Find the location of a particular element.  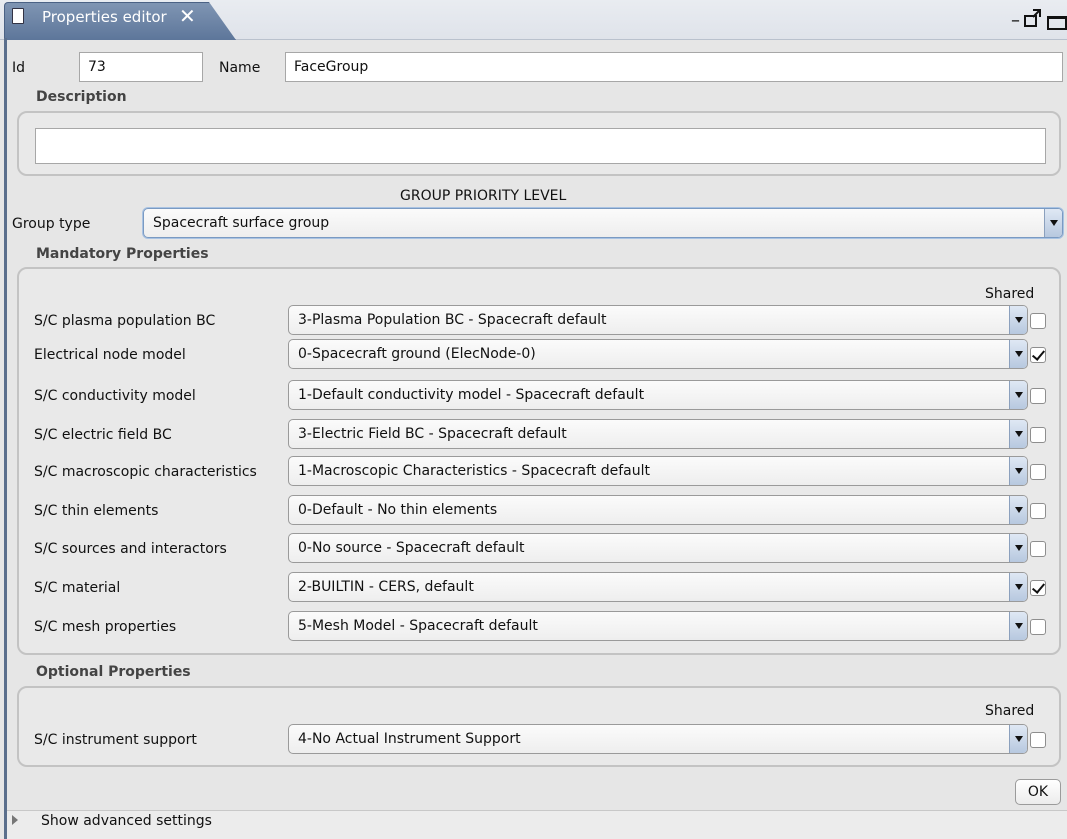

property-label: S/C conductivity model is located at coordinates (115, 396).